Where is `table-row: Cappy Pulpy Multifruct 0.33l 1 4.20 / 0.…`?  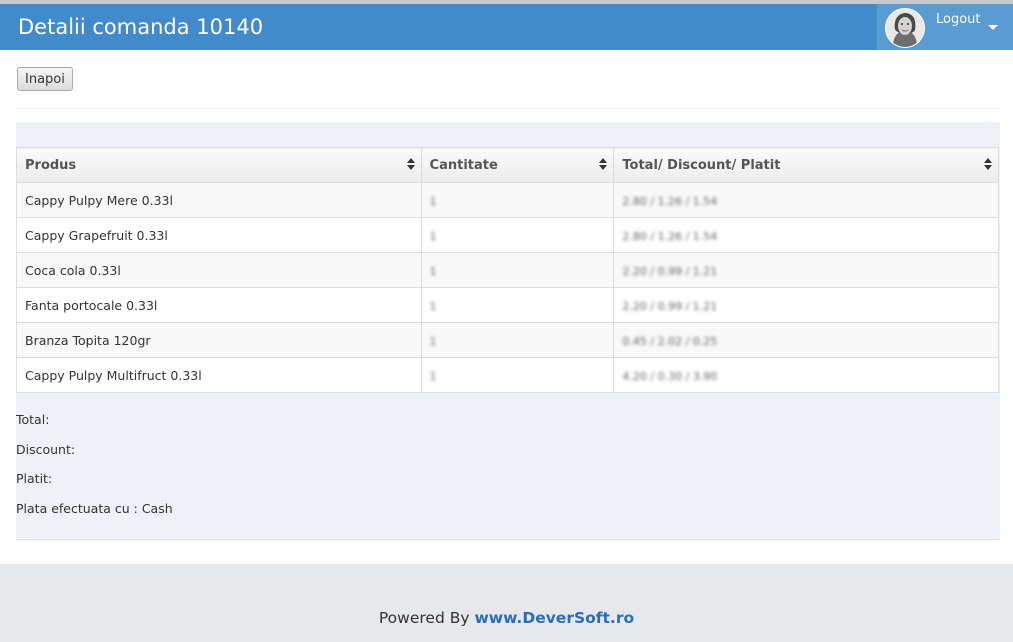 table-row: Cappy Pulpy Multifruct 0.33l 1 4.20 / 0.… is located at coordinates (507, 375).